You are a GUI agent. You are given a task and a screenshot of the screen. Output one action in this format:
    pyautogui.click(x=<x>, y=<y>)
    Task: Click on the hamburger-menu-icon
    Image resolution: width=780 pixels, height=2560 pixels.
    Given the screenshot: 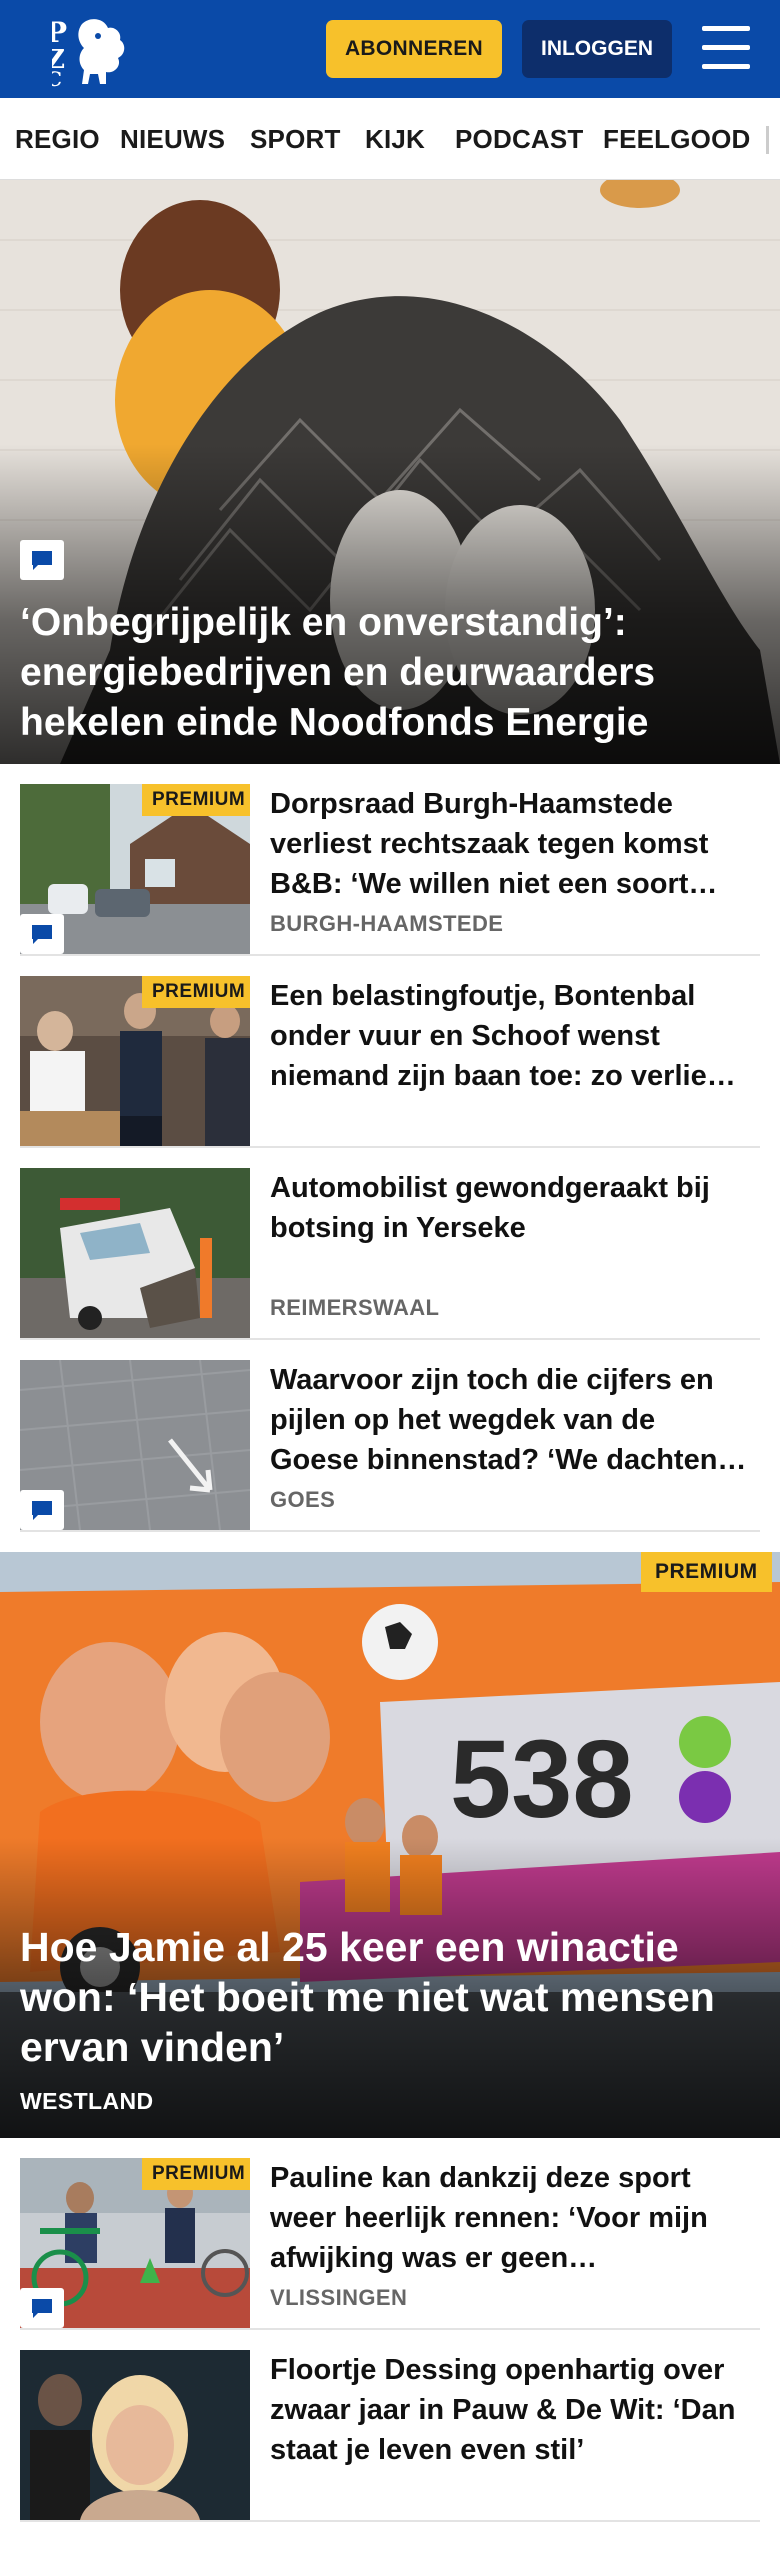 What is the action you would take?
    pyautogui.click(x=726, y=48)
    